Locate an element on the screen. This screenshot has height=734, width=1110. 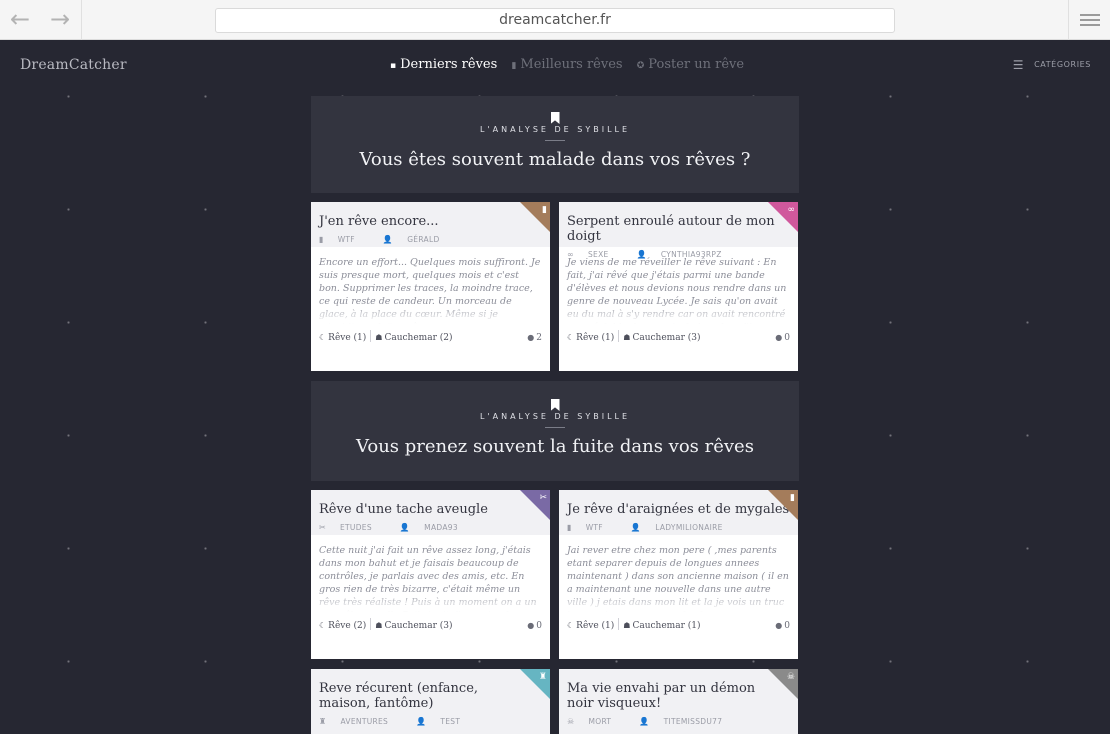
card-meta: ▮ WTF 👤 LADYMILIONAIRE is located at coordinates (678, 527).